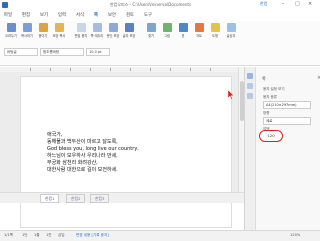  I want to click on menu-tools: 도구, so click(148, 15).